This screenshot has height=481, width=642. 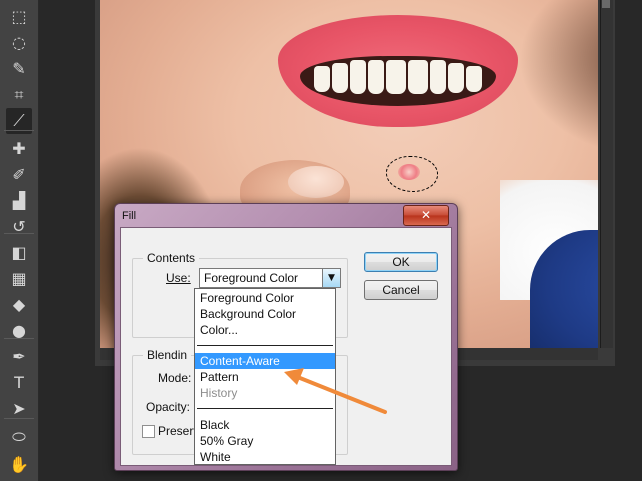 What do you see at coordinates (19, 253) in the screenshot?
I see `eraser-icon: ◧` at bounding box center [19, 253].